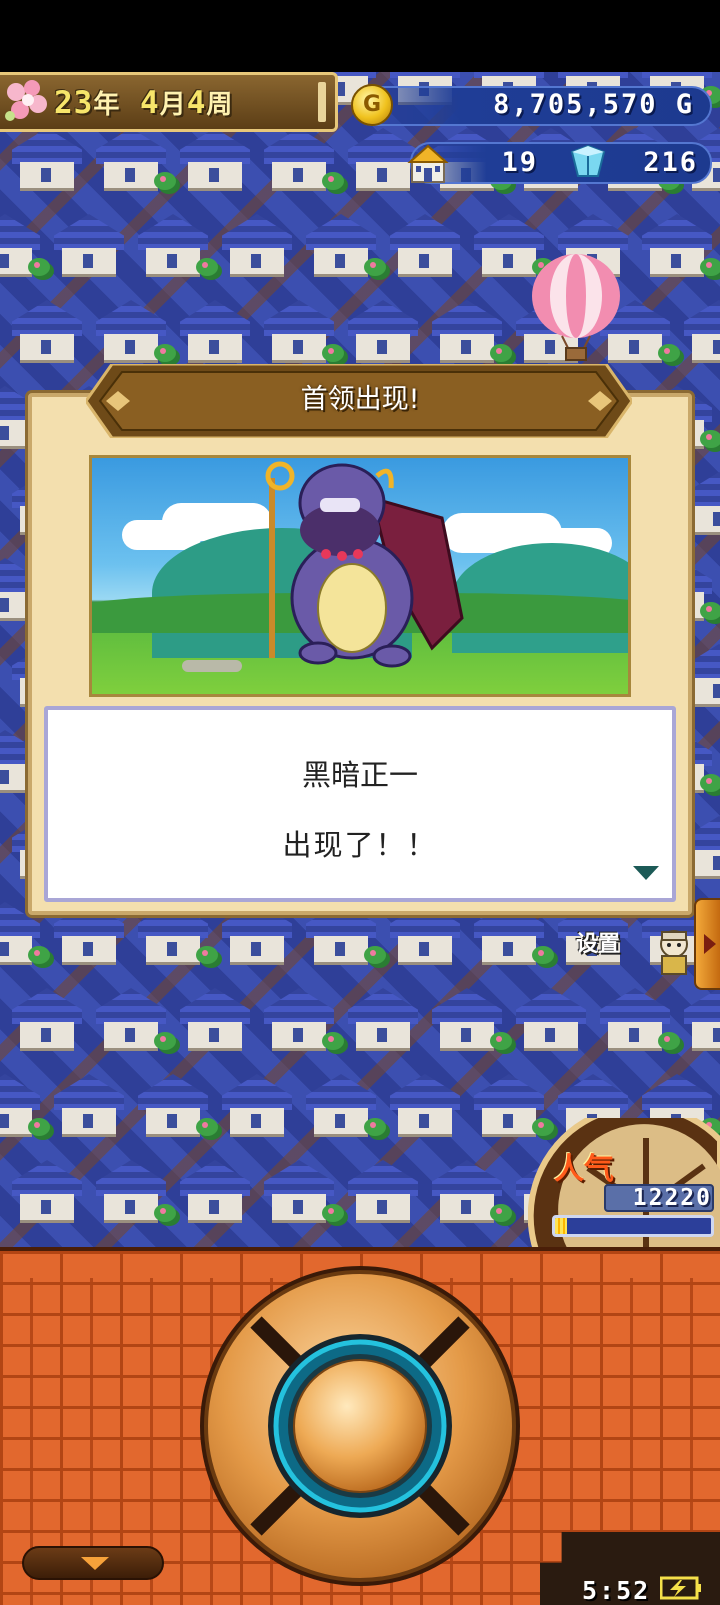 Image resolution: width=720 pixels, height=1605 pixels. I want to click on popularity-gauge, so click(633, 1226).